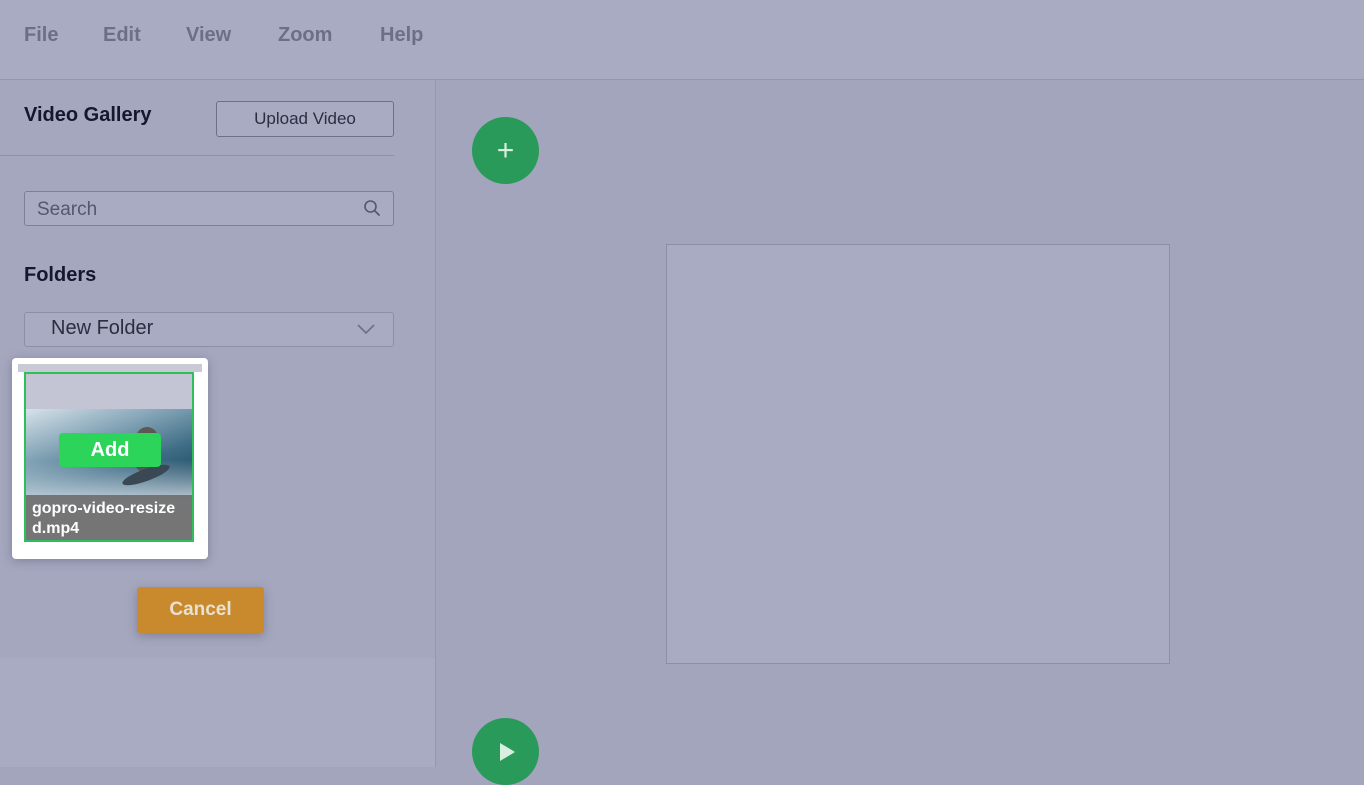 Image resolution: width=1364 pixels, height=785 pixels. What do you see at coordinates (366, 329) in the screenshot?
I see `chevron-down-icon` at bounding box center [366, 329].